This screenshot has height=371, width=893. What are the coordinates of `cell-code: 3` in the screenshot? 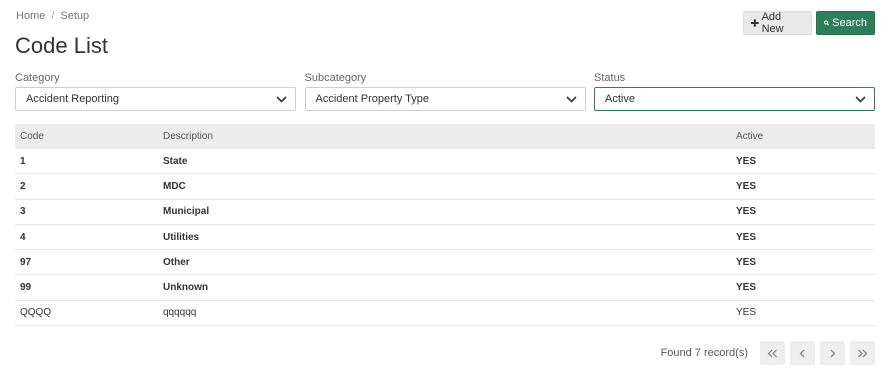 It's located at (23, 212).